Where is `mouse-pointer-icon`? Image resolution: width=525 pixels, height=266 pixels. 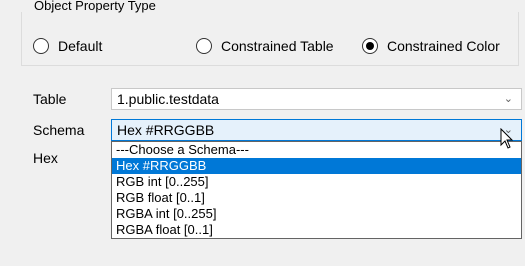
mouse-pointer-icon is located at coordinates (507, 138).